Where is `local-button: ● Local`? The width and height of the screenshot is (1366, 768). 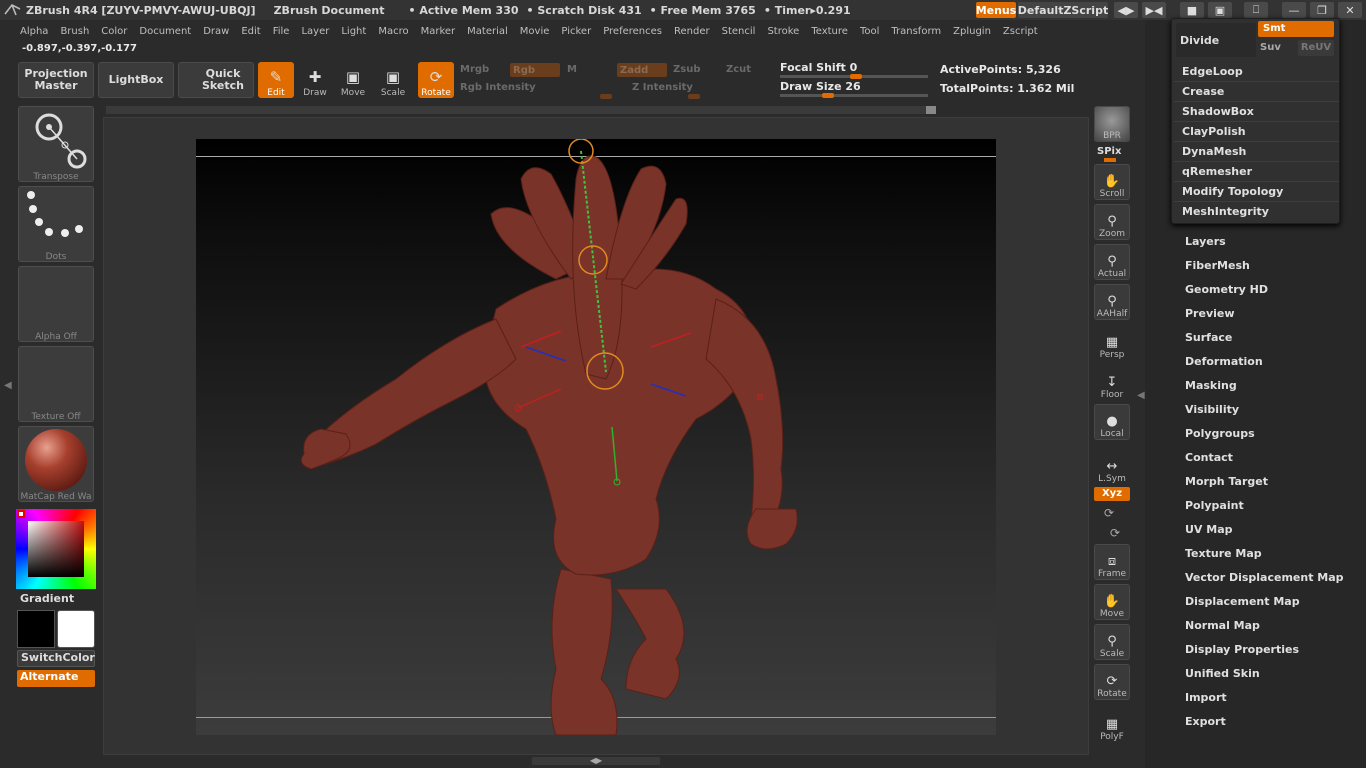
local-button: ● Local is located at coordinates (1112, 422).